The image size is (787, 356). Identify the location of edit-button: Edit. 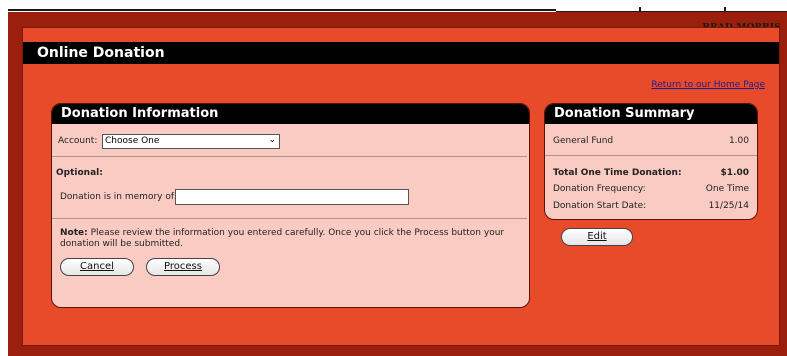
(597, 237).